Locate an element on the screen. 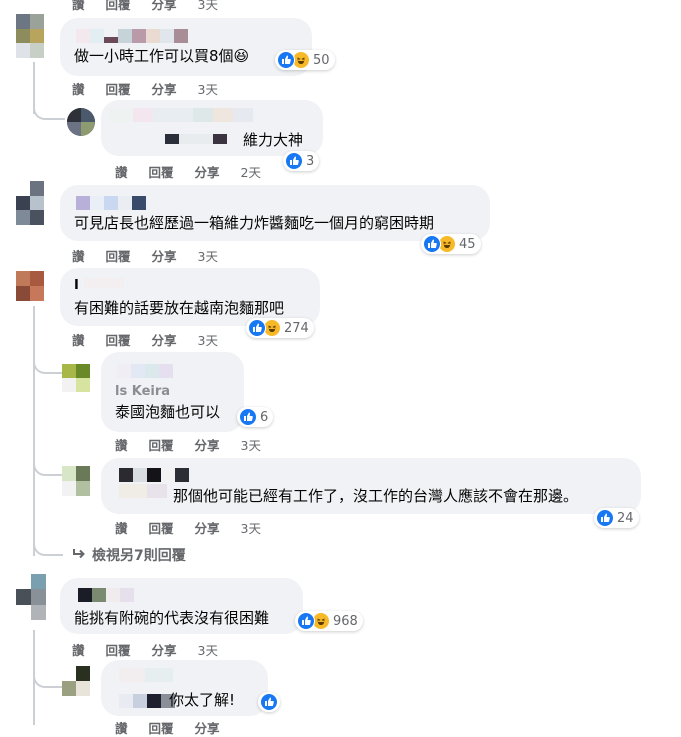 This screenshot has height=737, width=681. comment-bubble: ls Keira 泰國泡麵也可以 is located at coordinates (172, 392).